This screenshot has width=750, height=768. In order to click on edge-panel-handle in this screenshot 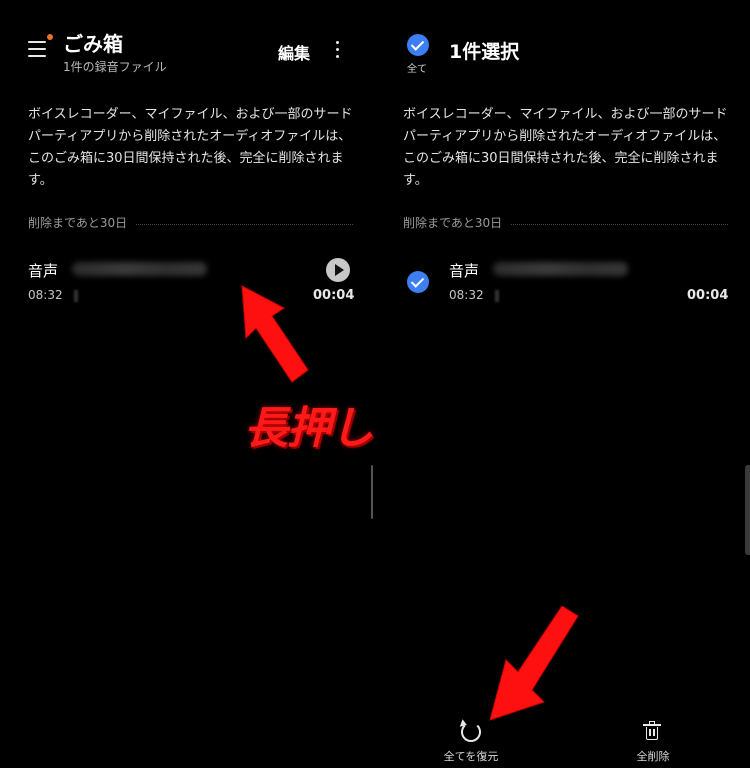, I will do `click(747, 510)`.